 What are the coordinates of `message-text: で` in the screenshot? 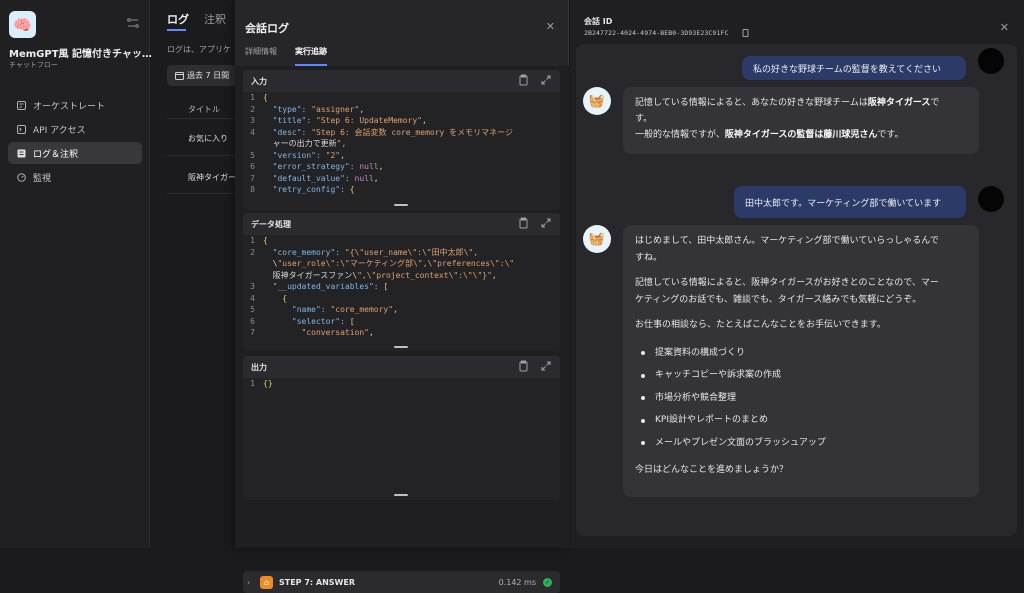 It's located at (935, 103).